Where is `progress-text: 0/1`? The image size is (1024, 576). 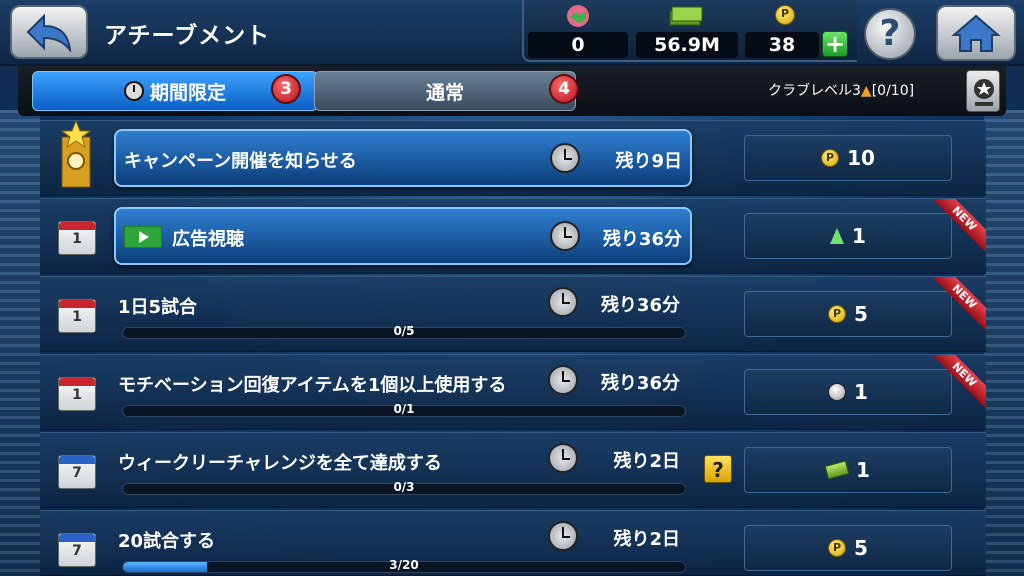
progress-text: 0/1 is located at coordinates (404, 409).